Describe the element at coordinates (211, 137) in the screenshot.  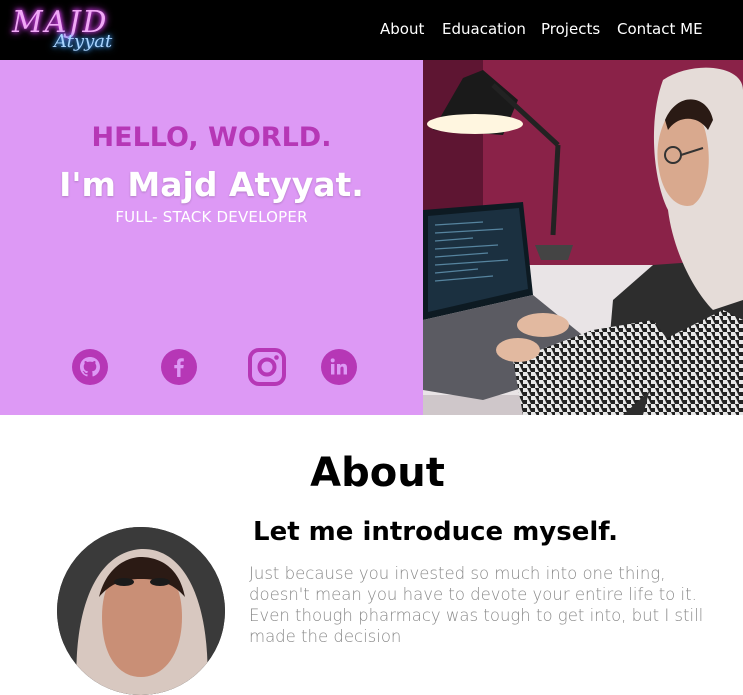
I see `hero-greeting: HELLO, WORLD.` at that location.